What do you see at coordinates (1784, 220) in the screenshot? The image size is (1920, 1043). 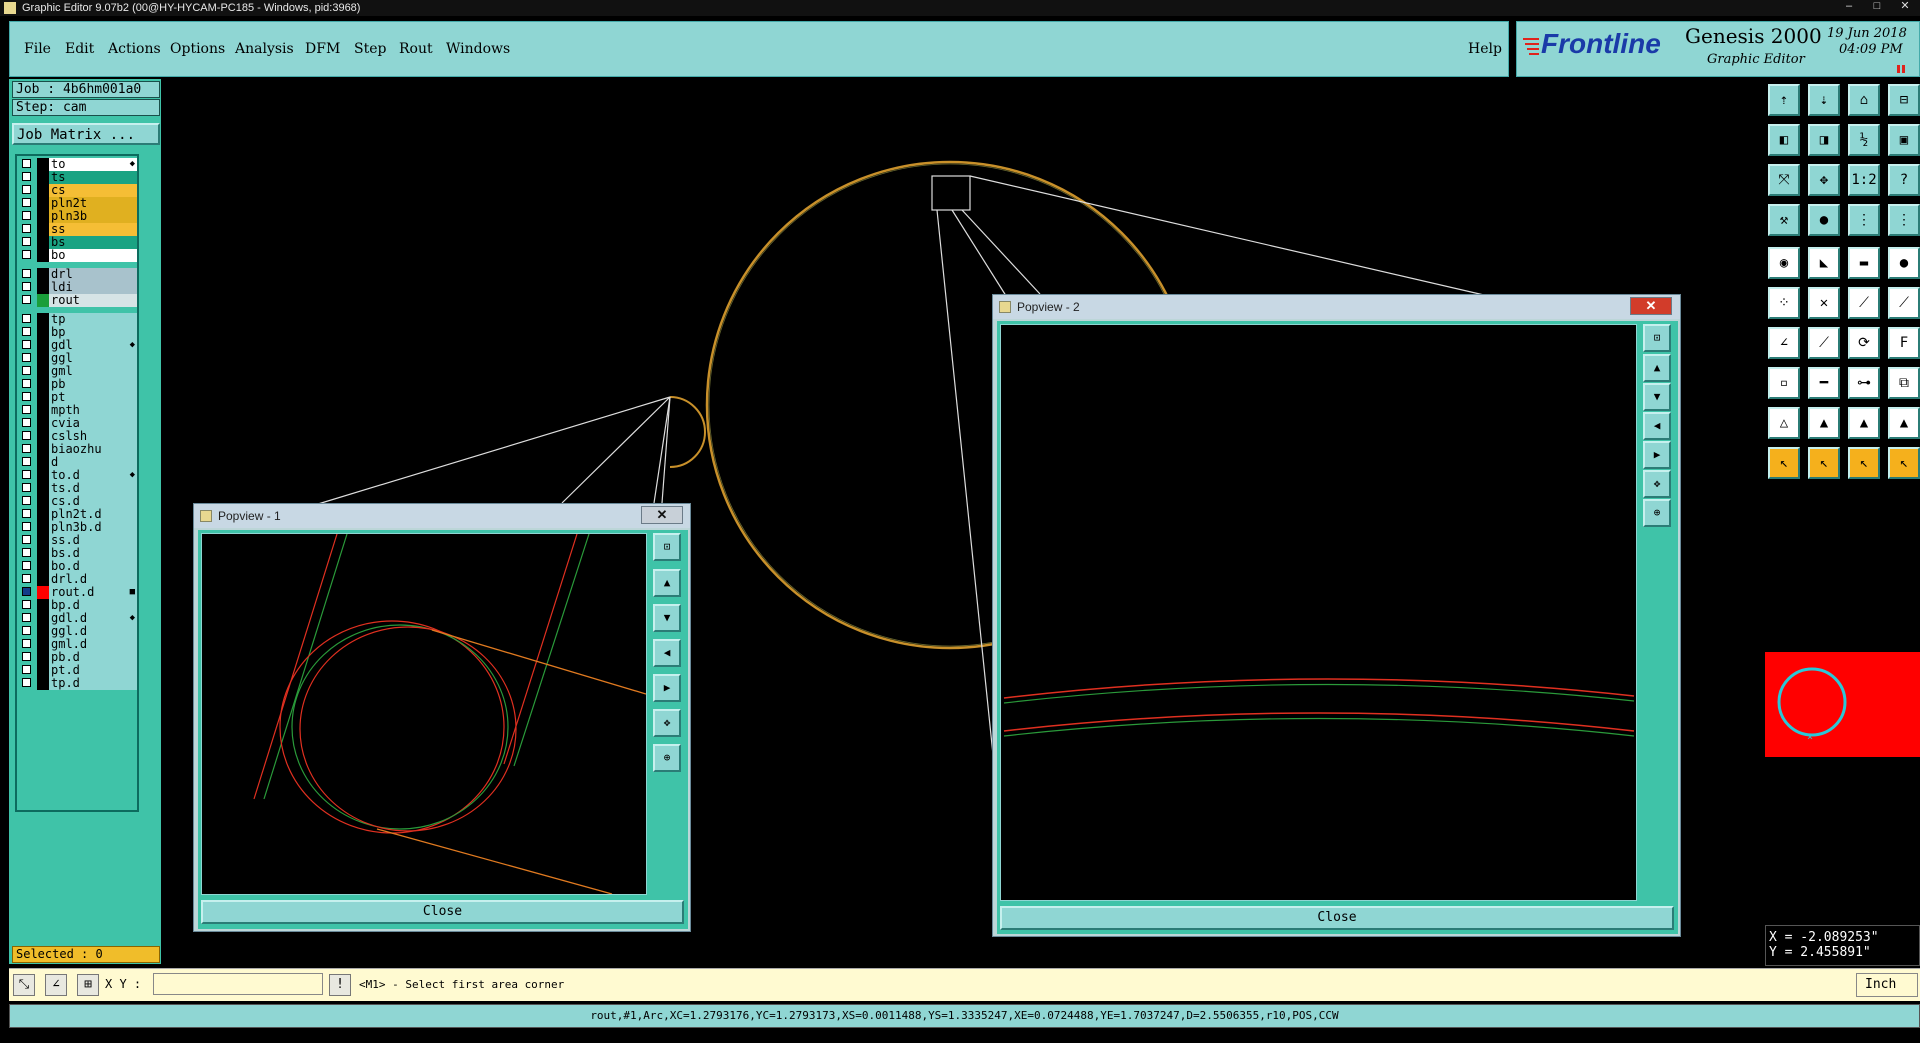 I see `measure-icon: ⚒` at bounding box center [1784, 220].